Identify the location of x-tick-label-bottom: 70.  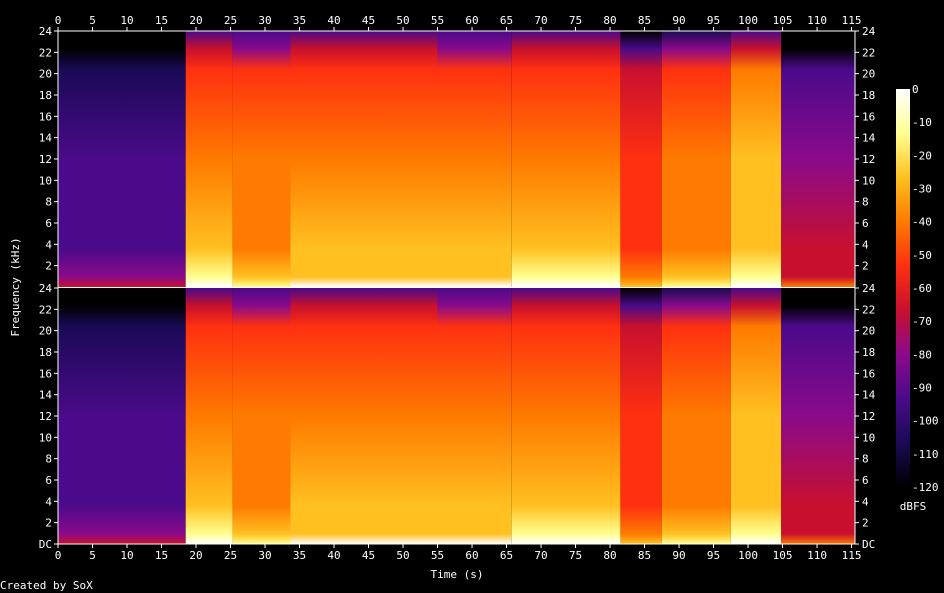
(540, 555).